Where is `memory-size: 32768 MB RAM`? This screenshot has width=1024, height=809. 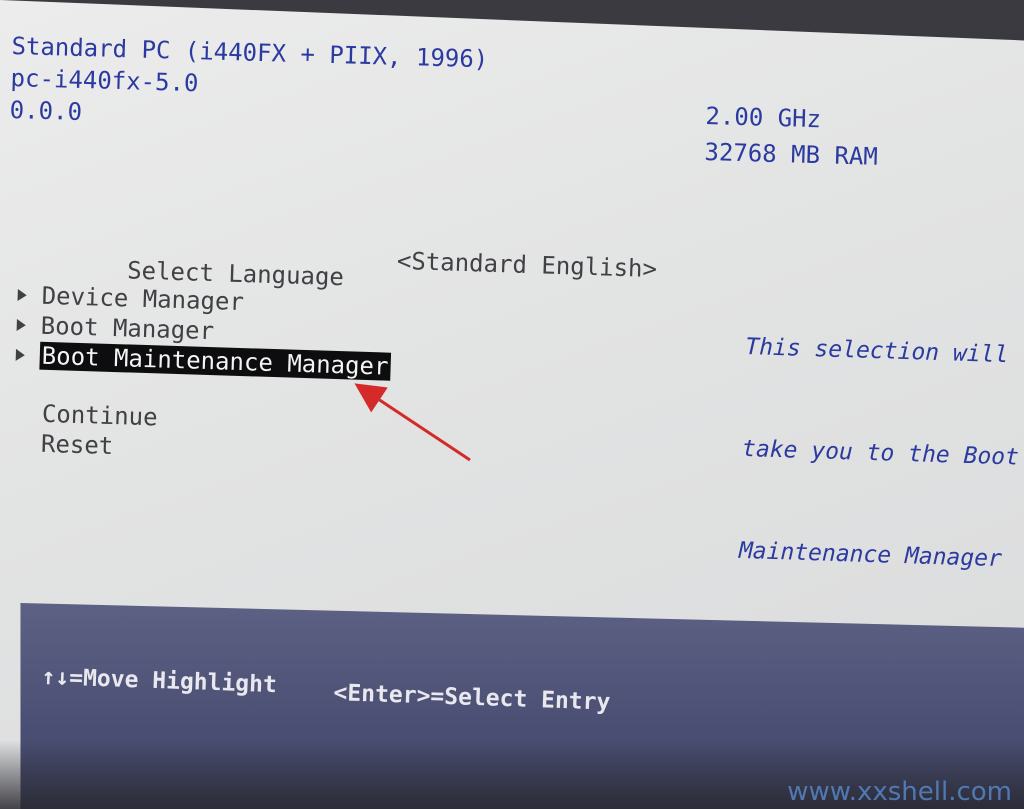 memory-size: 32768 MB RAM is located at coordinates (791, 154).